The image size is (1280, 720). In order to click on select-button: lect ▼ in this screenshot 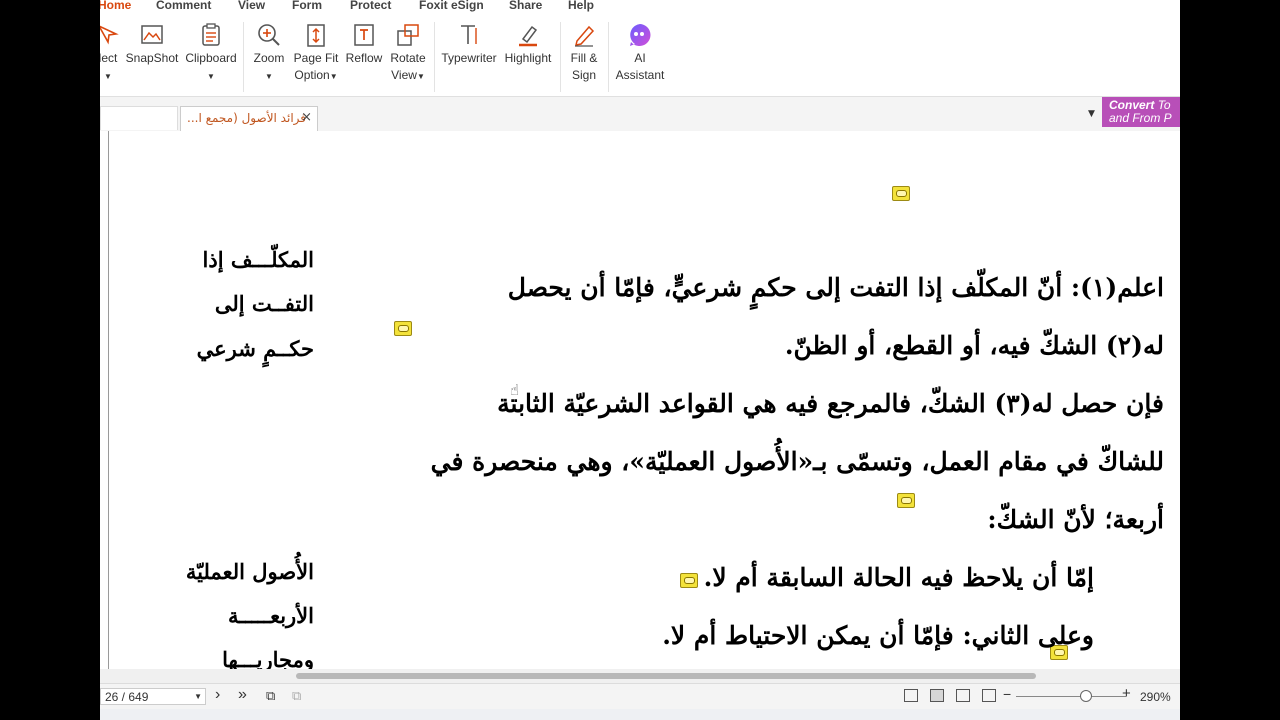, I will do `click(110, 53)`.